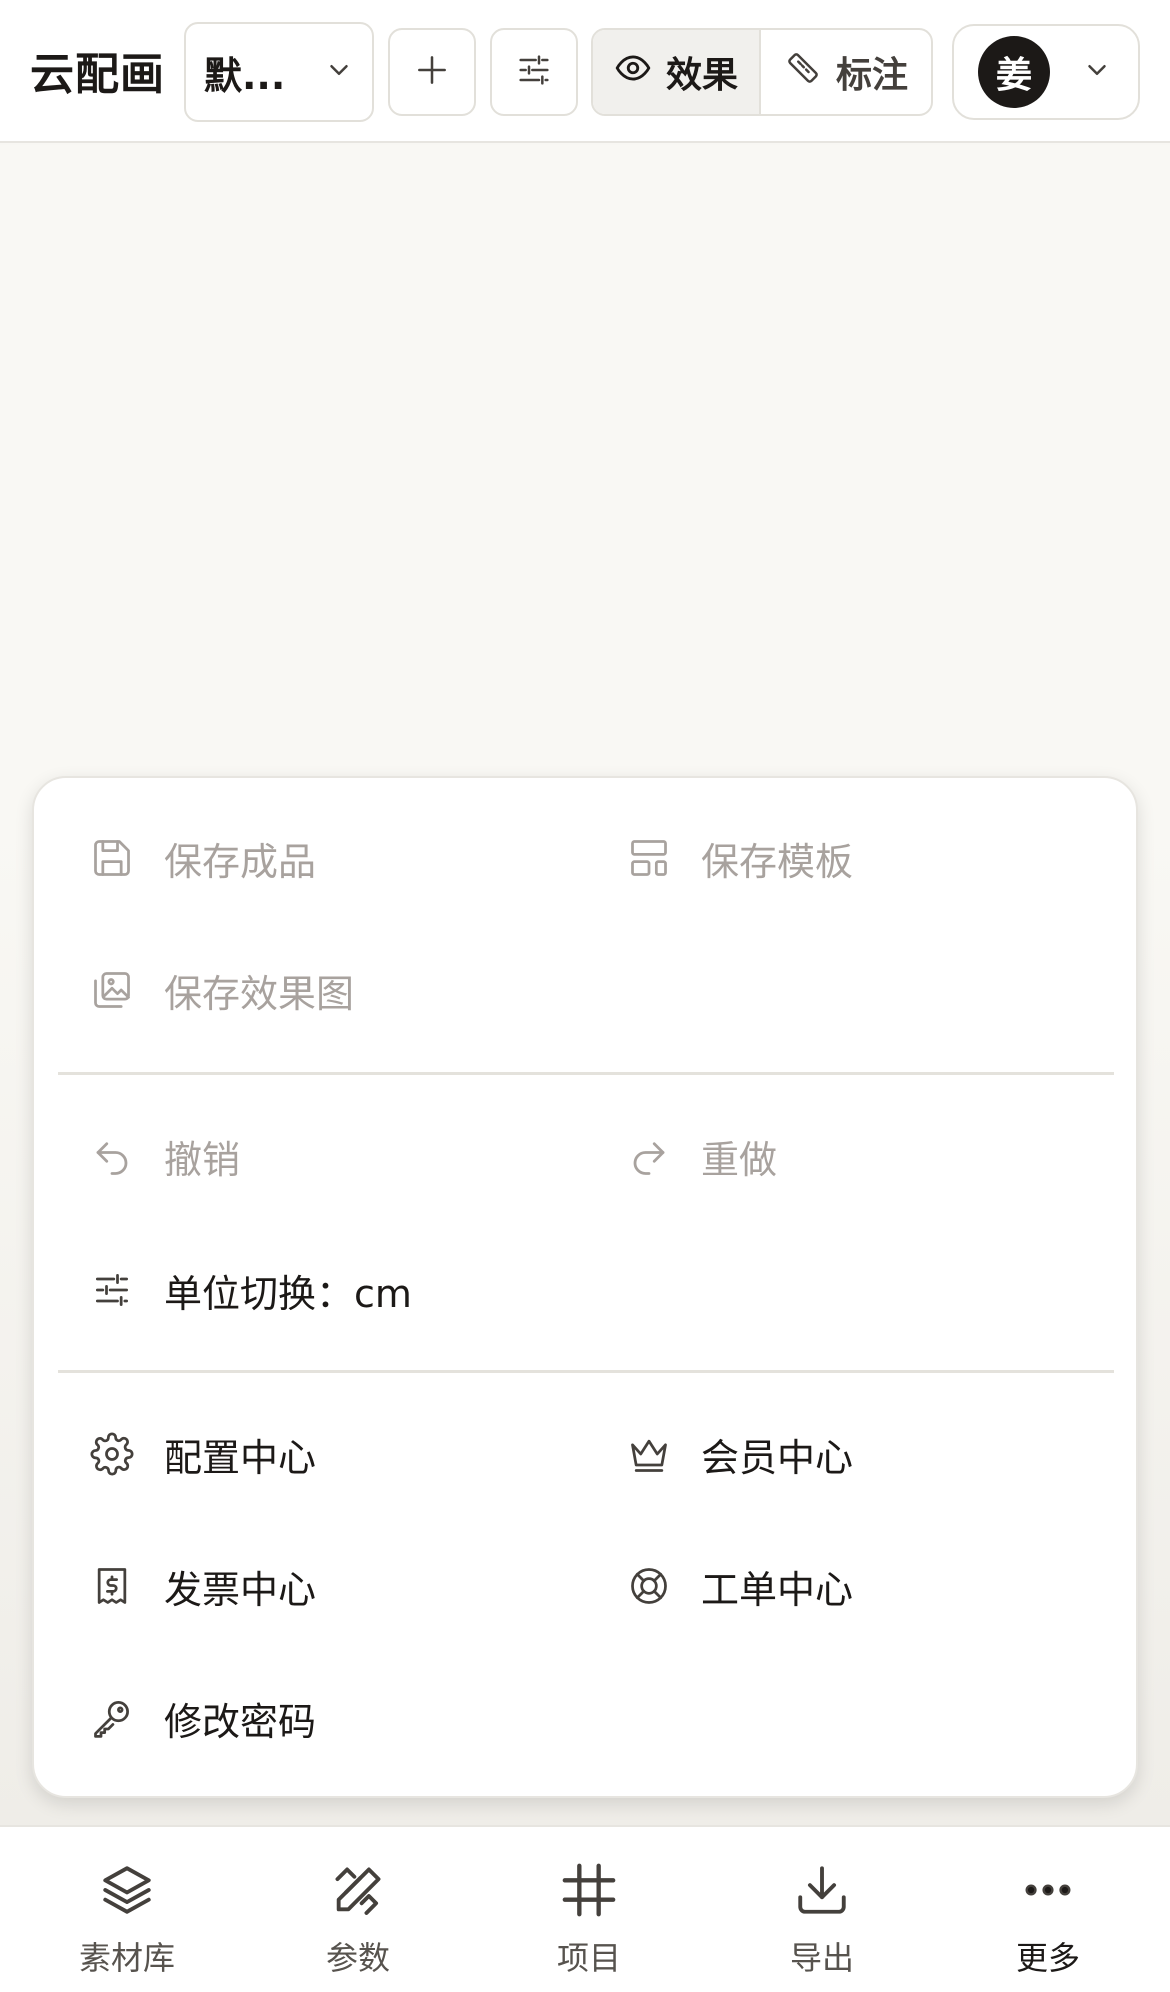  What do you see at coordinates (112, 1454) in the screenshot?
I see `gear-icon` at bounding box center [112, 1454].